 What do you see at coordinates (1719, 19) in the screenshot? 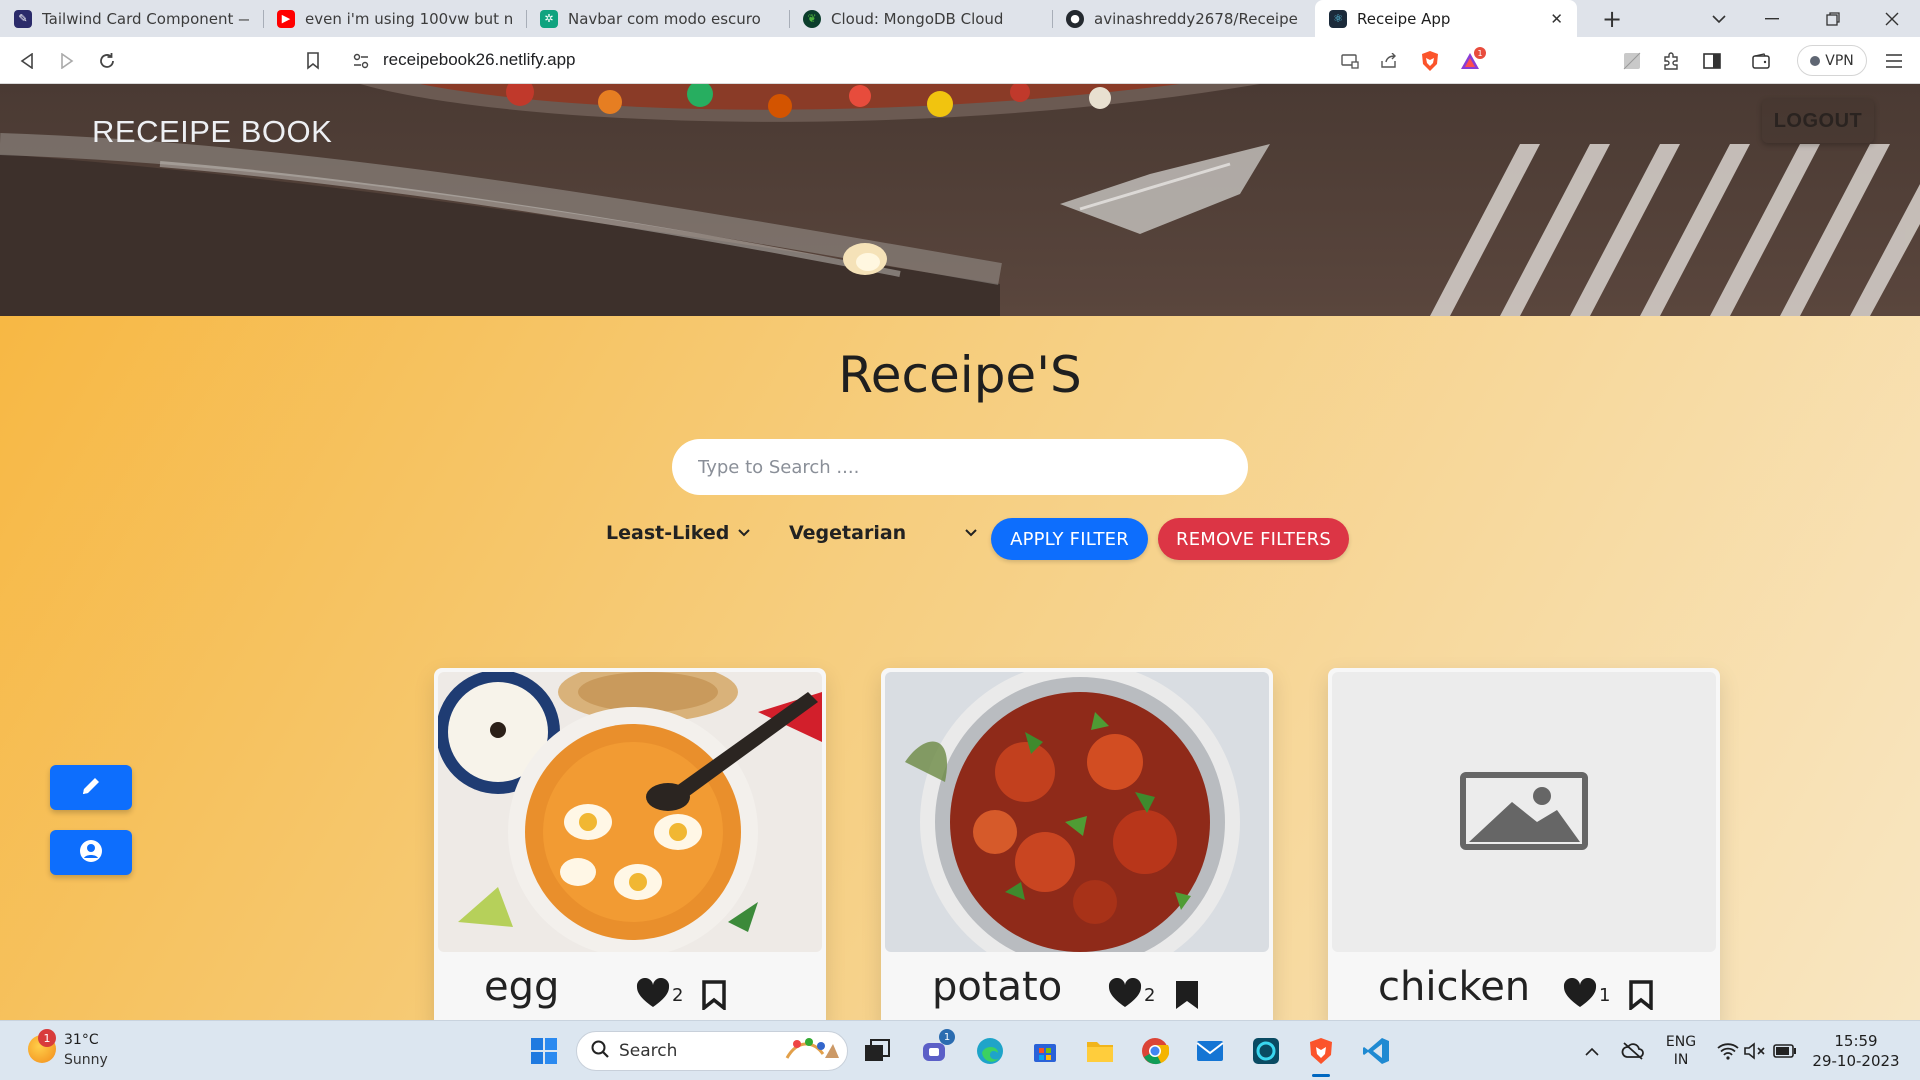
I see `tab-search-chevron-icon` at bounding box center [1719, 19].